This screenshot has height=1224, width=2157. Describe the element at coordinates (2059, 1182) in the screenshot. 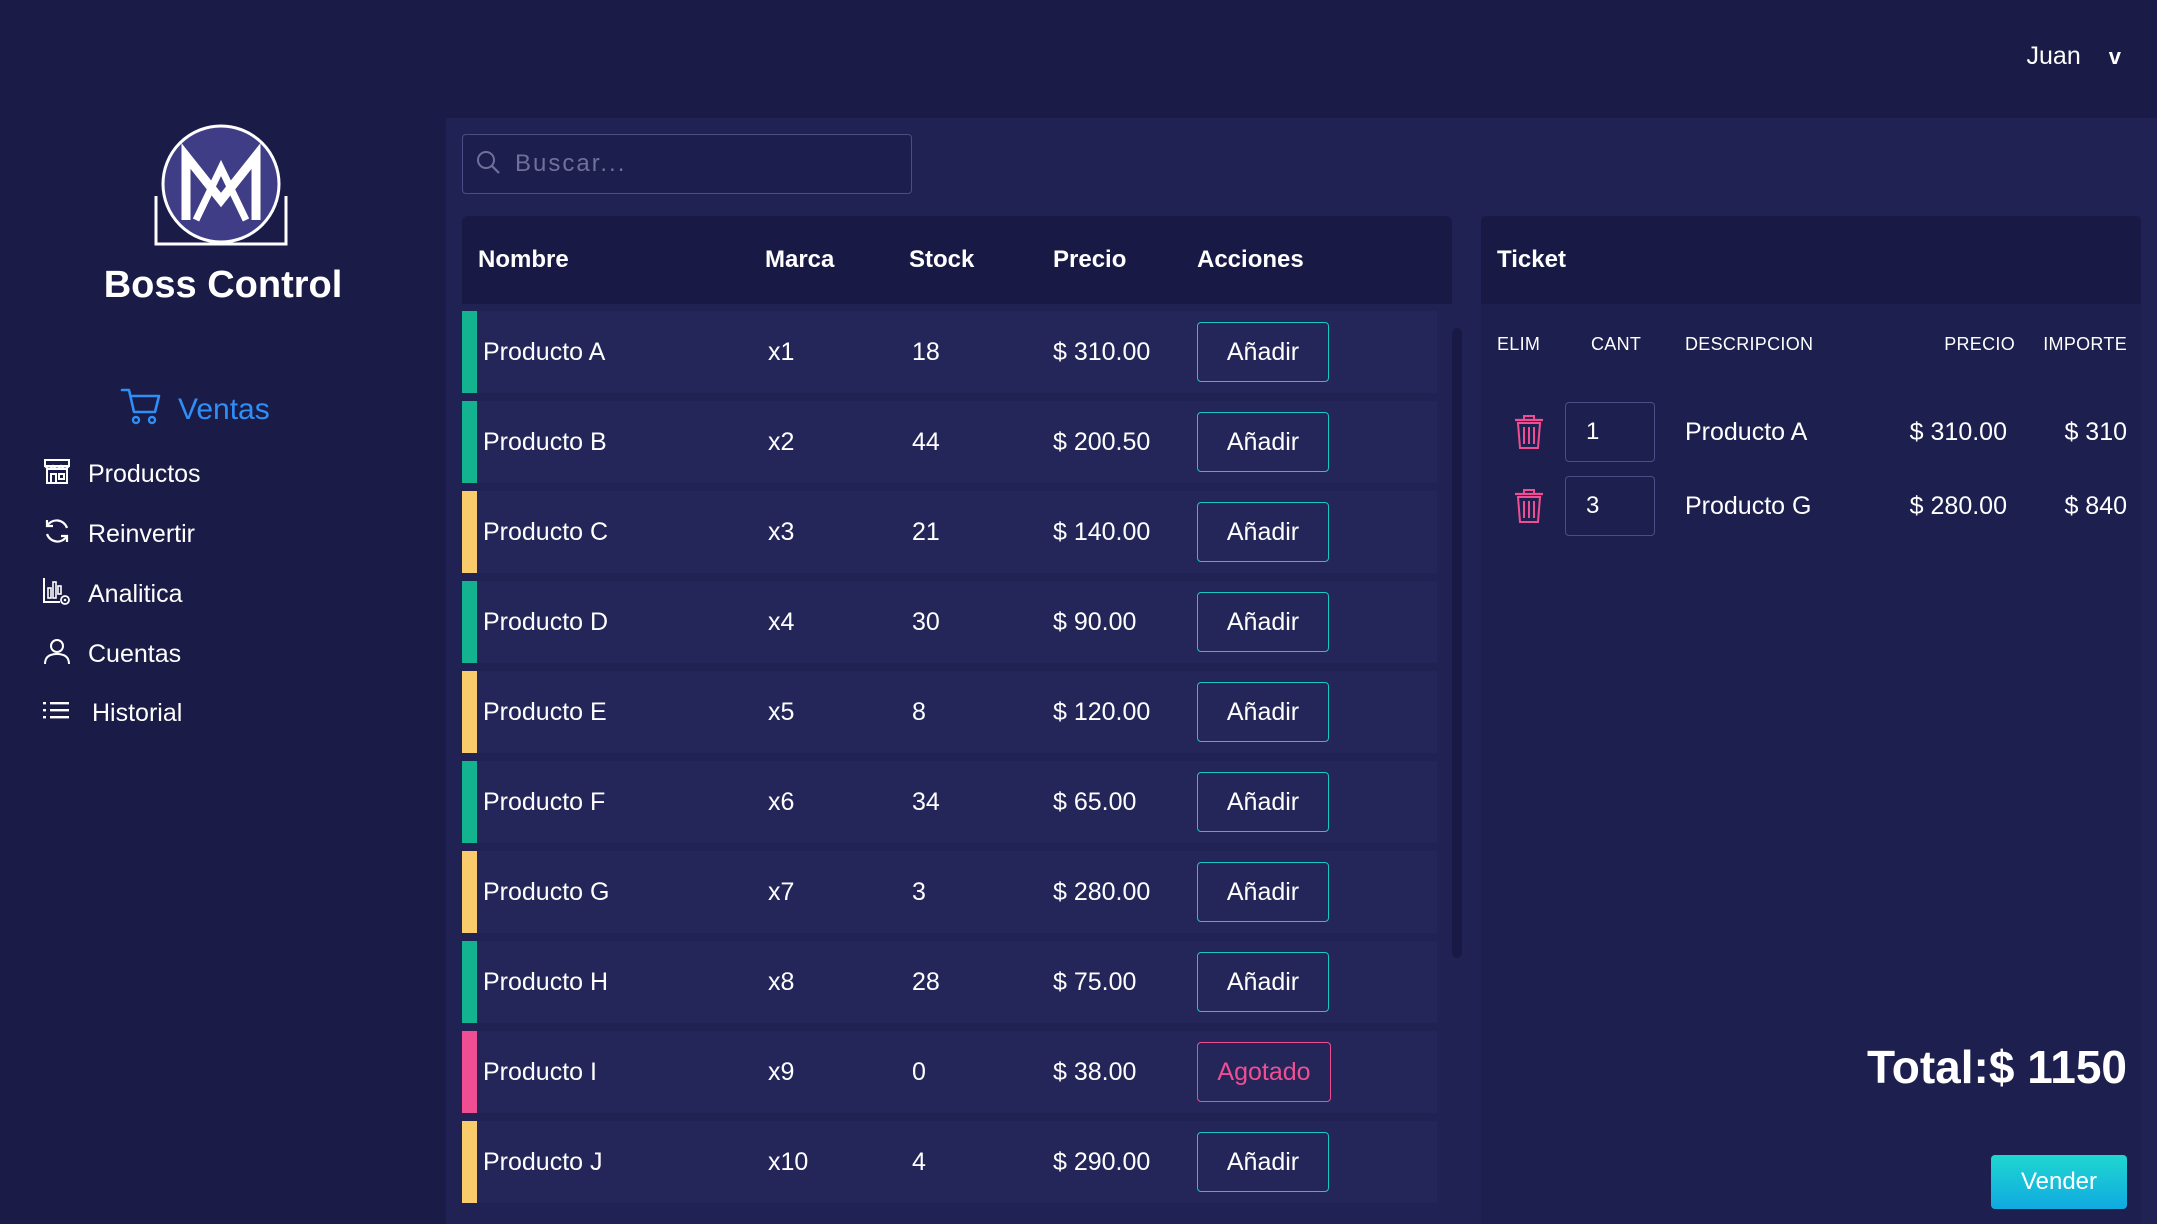

I see `sell-button: Vender` at that location.